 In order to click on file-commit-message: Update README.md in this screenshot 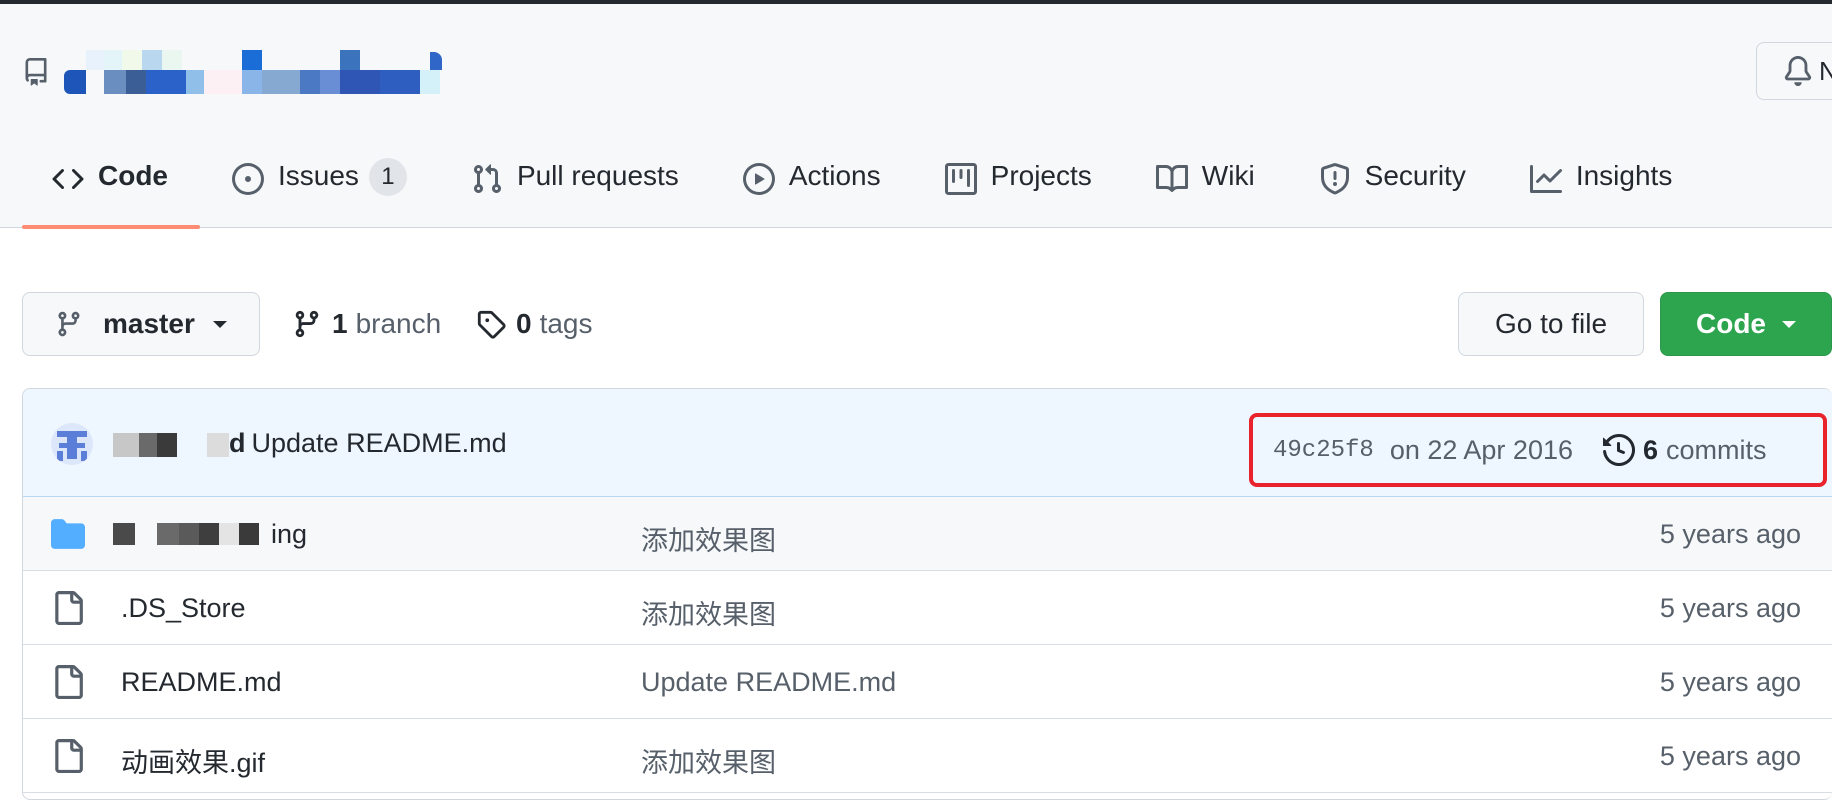, I will do `click(768, 682)`.